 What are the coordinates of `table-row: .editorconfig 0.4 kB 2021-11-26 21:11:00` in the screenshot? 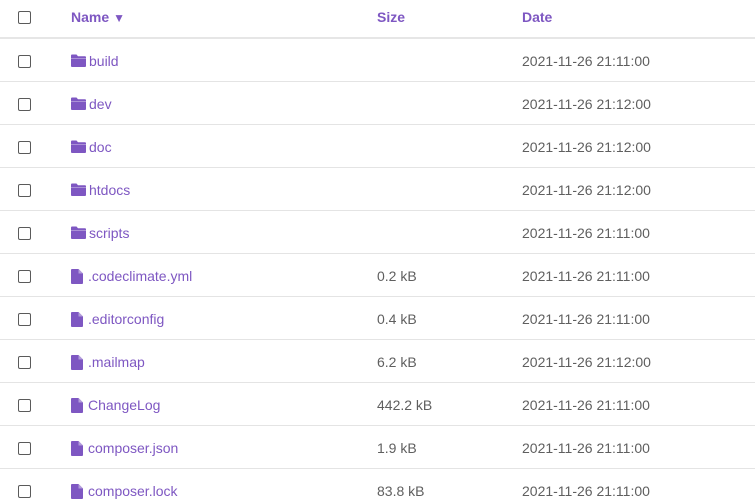 It's located at (377, 318).